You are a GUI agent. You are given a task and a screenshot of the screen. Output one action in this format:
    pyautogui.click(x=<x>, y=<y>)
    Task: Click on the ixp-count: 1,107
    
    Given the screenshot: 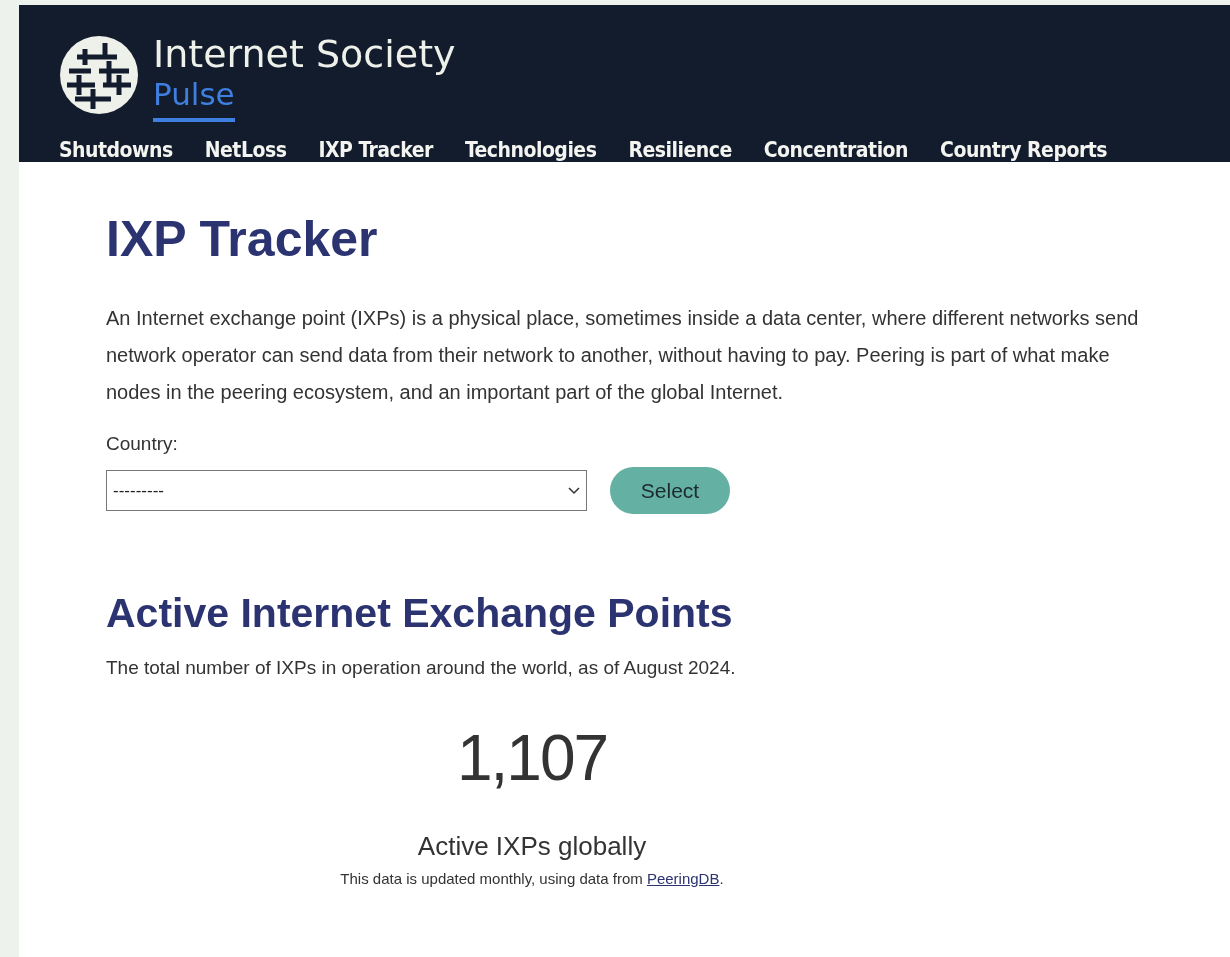 What is the action you would take?
    pyautogui.click(x=532, y=758)
    